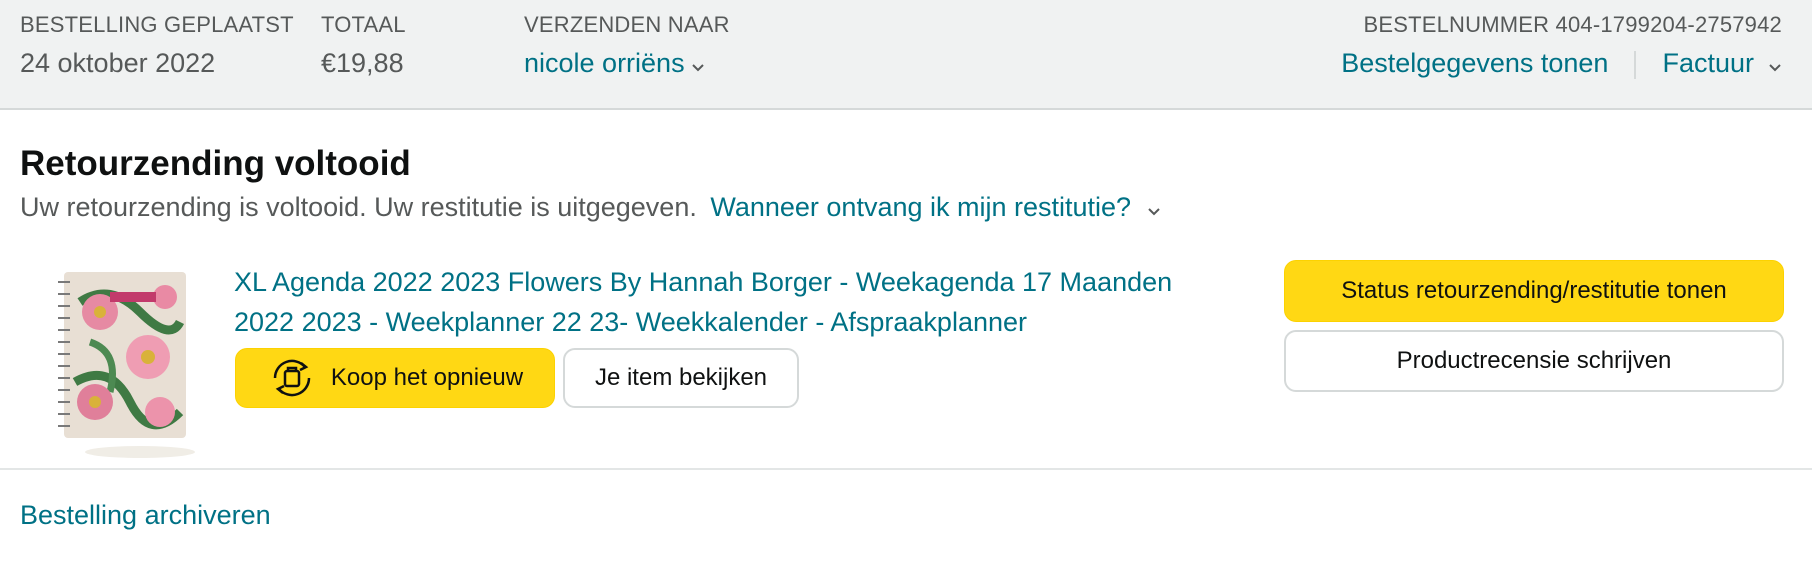 The width and height of the screenshot is (1812, 562). I want to click on ship-to-name: nicole orriëns, so click(604, 63).